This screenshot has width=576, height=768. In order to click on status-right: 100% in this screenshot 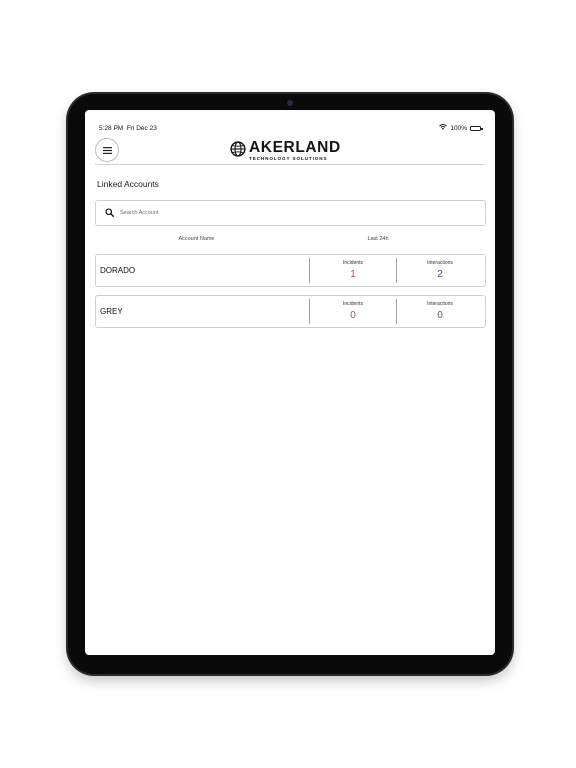, I will do `click(461, 128)`.